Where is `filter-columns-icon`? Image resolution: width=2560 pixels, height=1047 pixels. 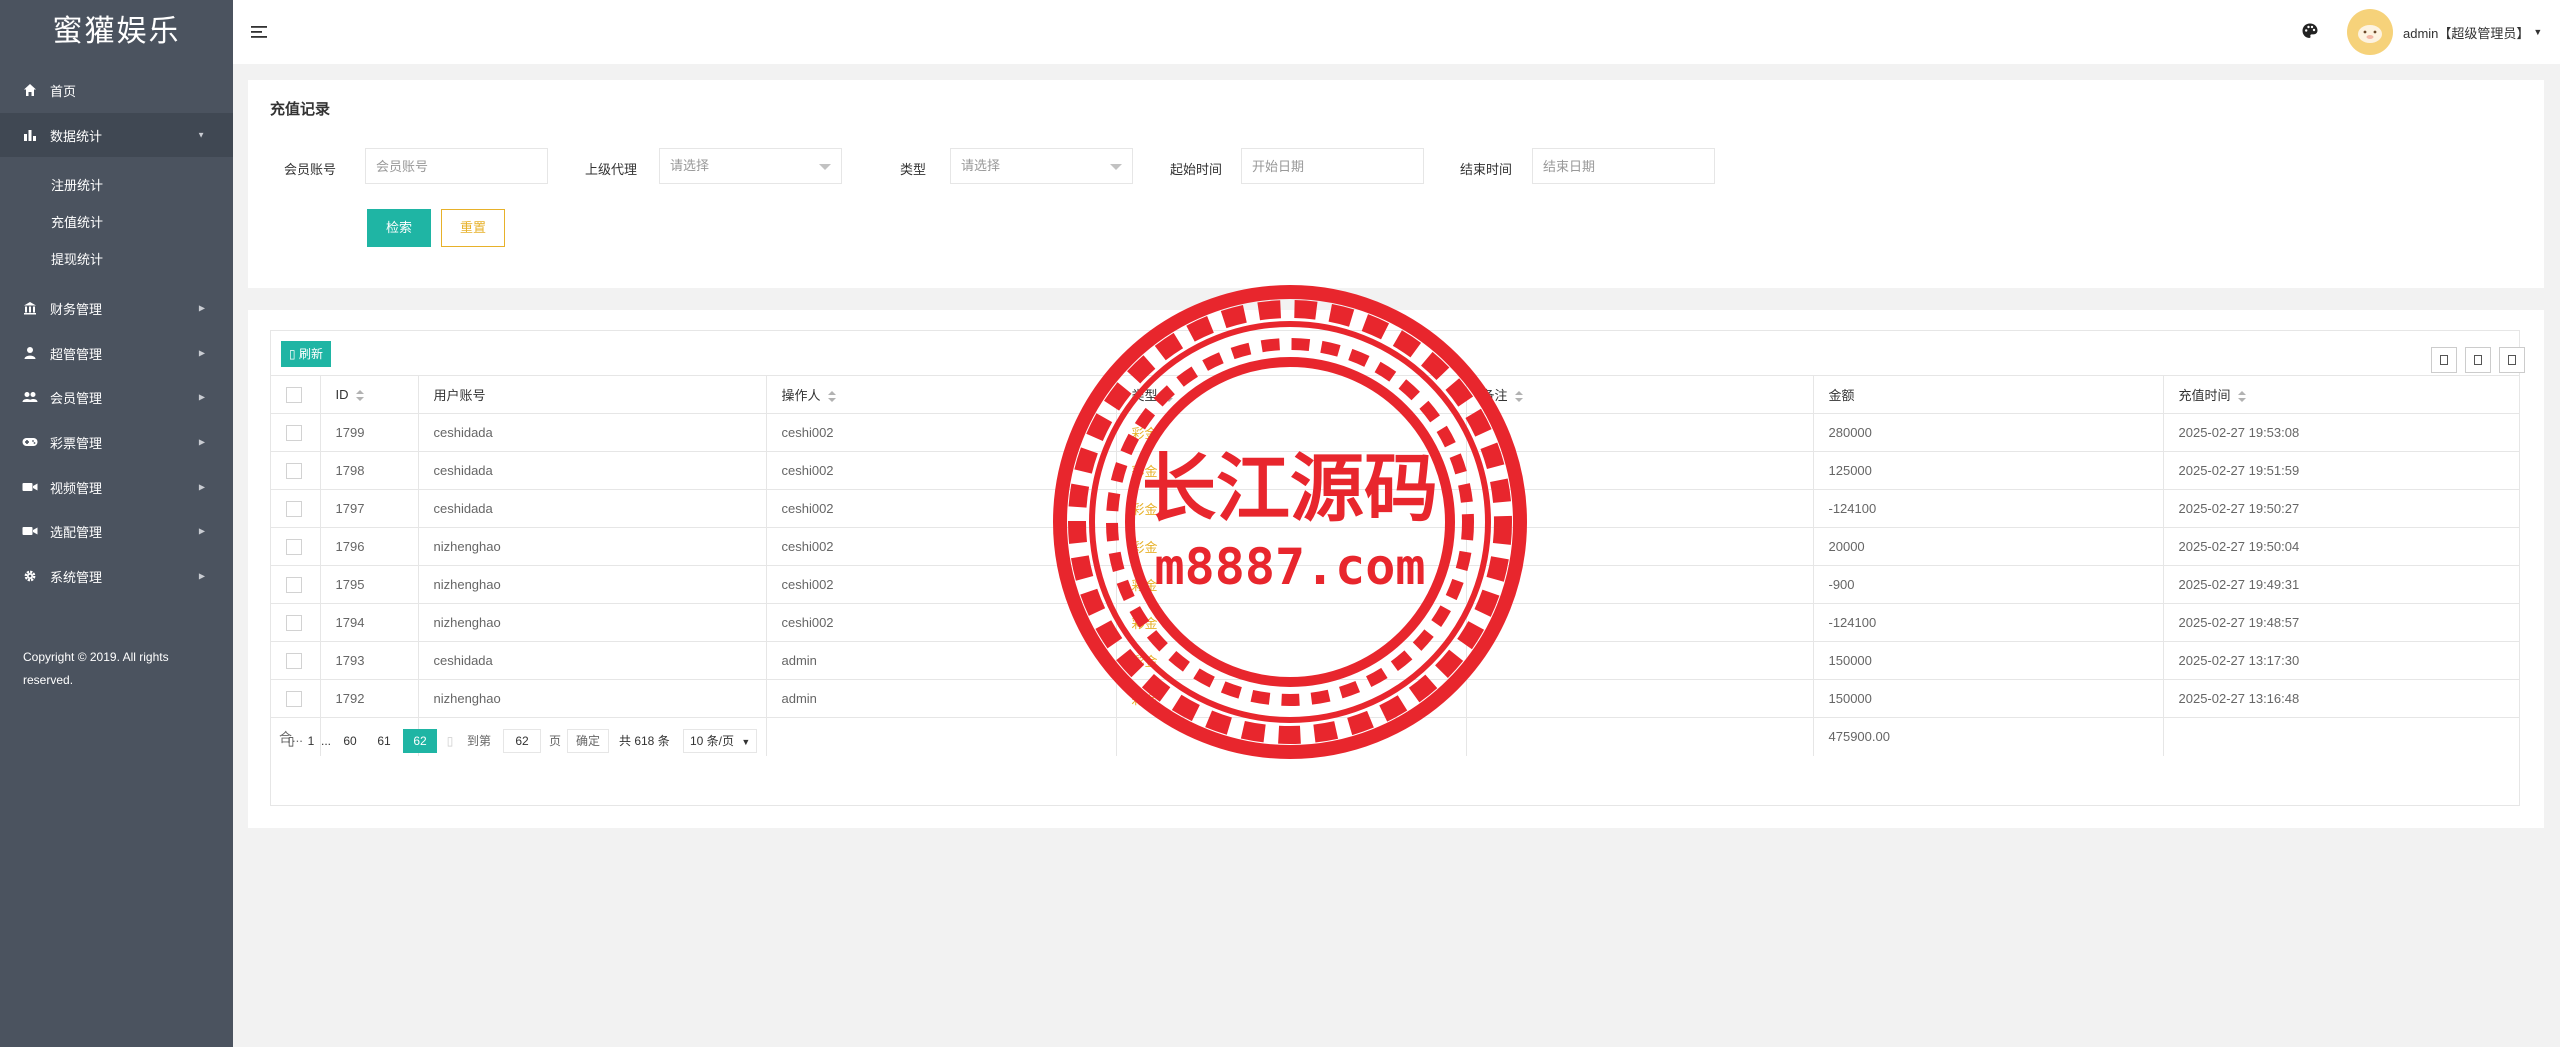 filter-columns-icon is located at coordinates (2444, 360).